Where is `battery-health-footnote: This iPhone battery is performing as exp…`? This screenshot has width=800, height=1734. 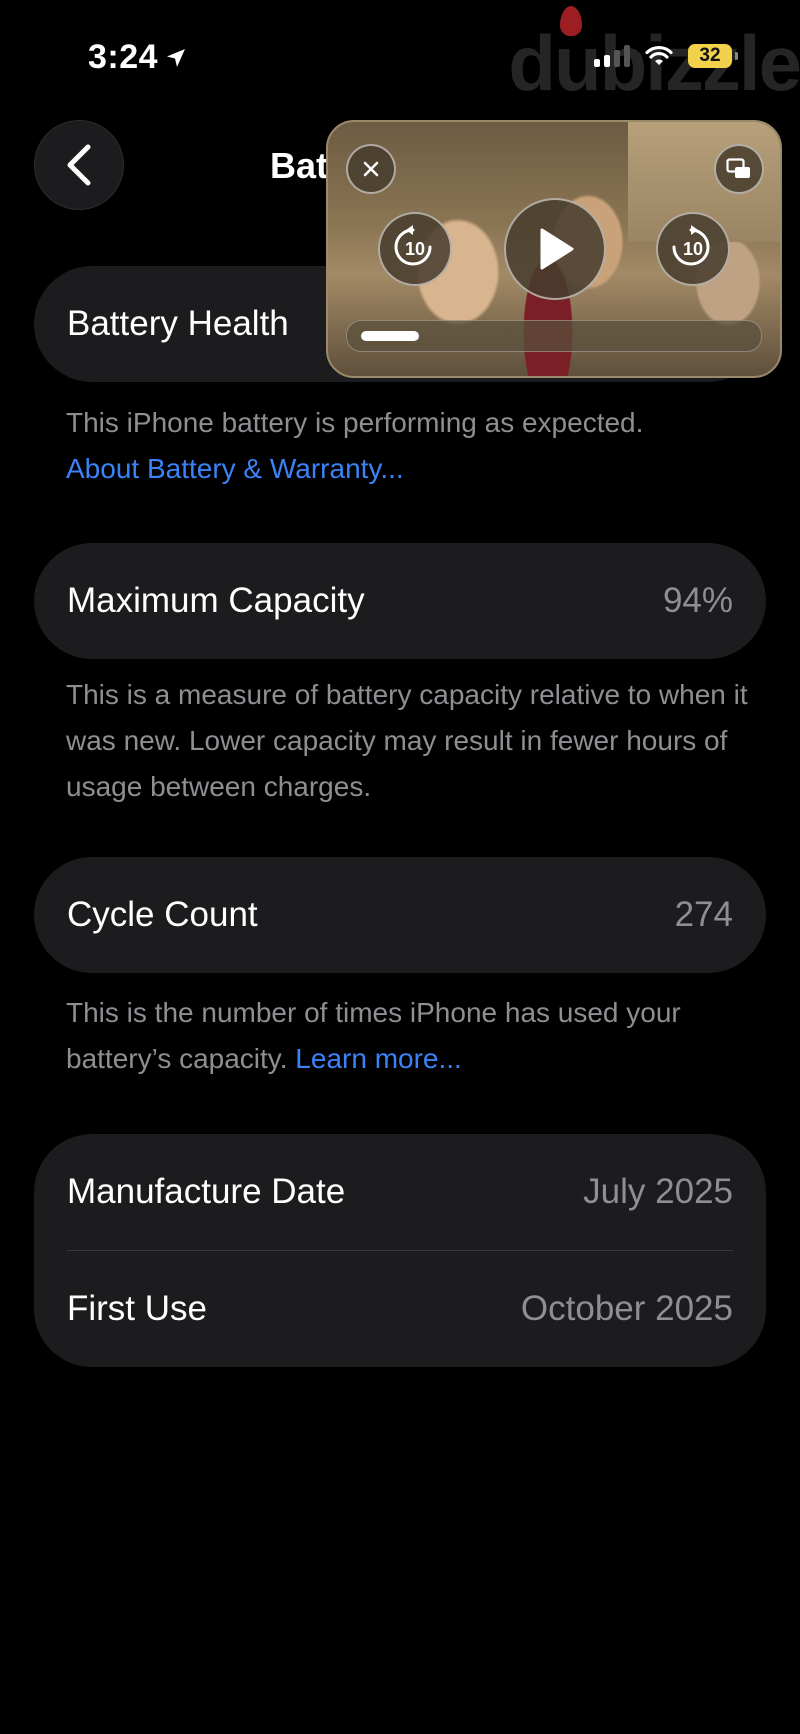
battery-health-footnote: This iPhone battery is performing as exp… is located at coordinates (411, 446).